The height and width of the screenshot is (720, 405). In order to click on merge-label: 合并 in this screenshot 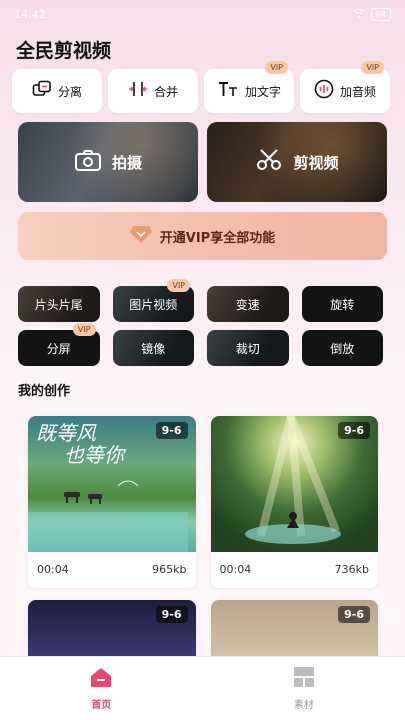, I will do `click(165, 91)`.